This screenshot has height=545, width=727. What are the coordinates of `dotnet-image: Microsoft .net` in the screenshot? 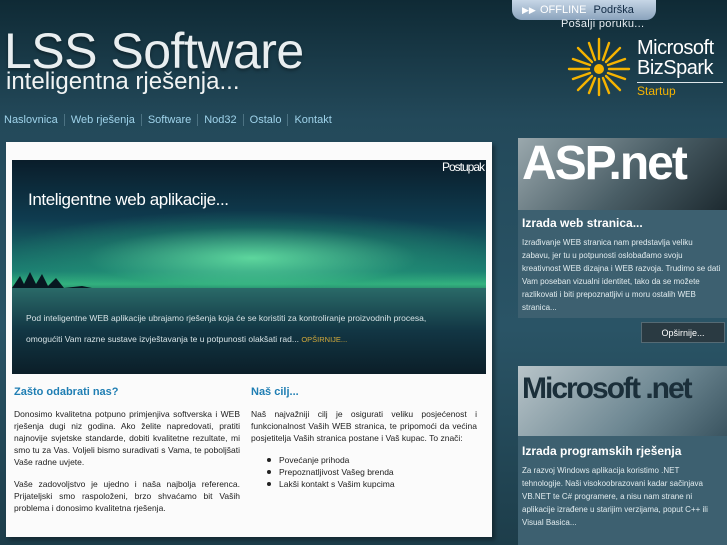 It's located at (622, 401).